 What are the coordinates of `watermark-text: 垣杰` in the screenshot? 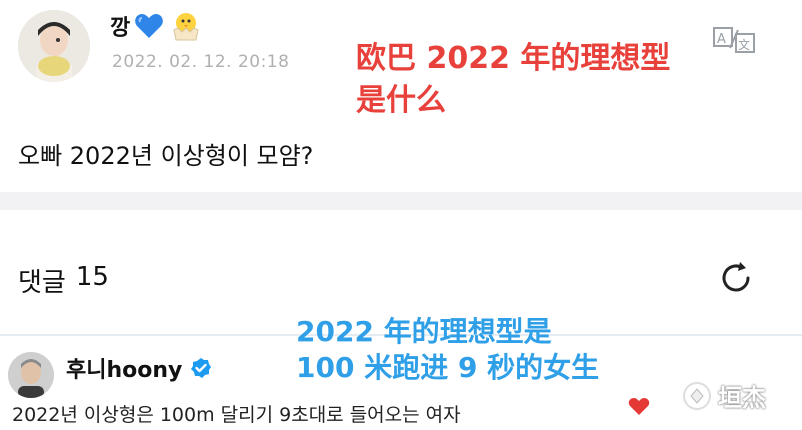 It's located at (742, 398).